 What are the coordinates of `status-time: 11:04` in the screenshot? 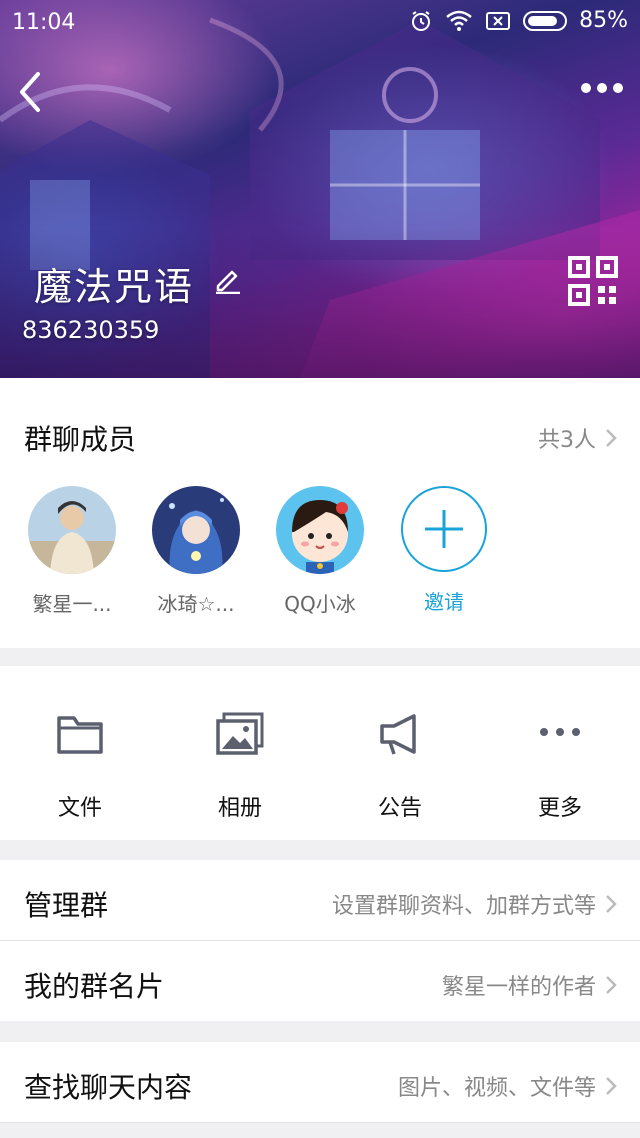 It's located at (44, 22).